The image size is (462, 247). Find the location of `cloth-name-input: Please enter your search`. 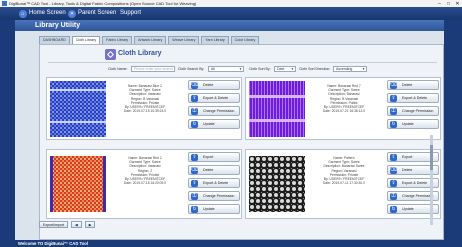

cloth-name-input: Please enter your search is located at coordinates (153, 69).